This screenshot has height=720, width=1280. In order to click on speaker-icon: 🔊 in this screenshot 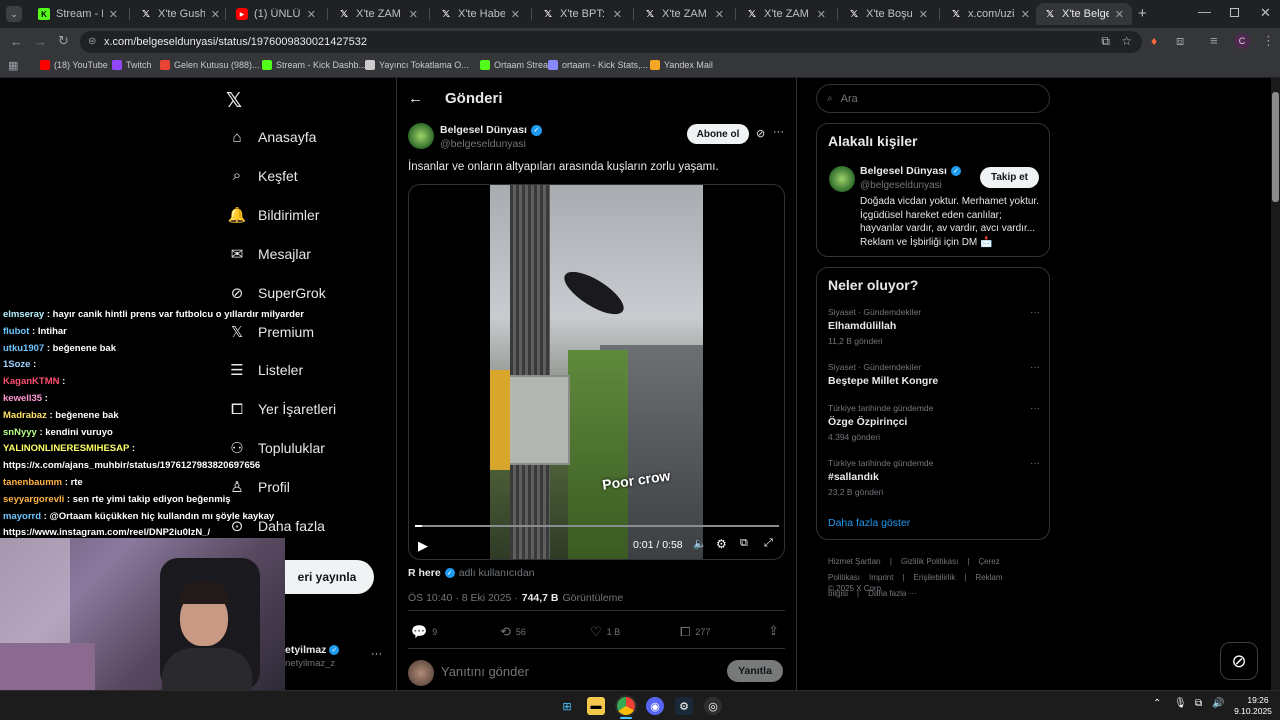, I will do `click(1218, 703)`.